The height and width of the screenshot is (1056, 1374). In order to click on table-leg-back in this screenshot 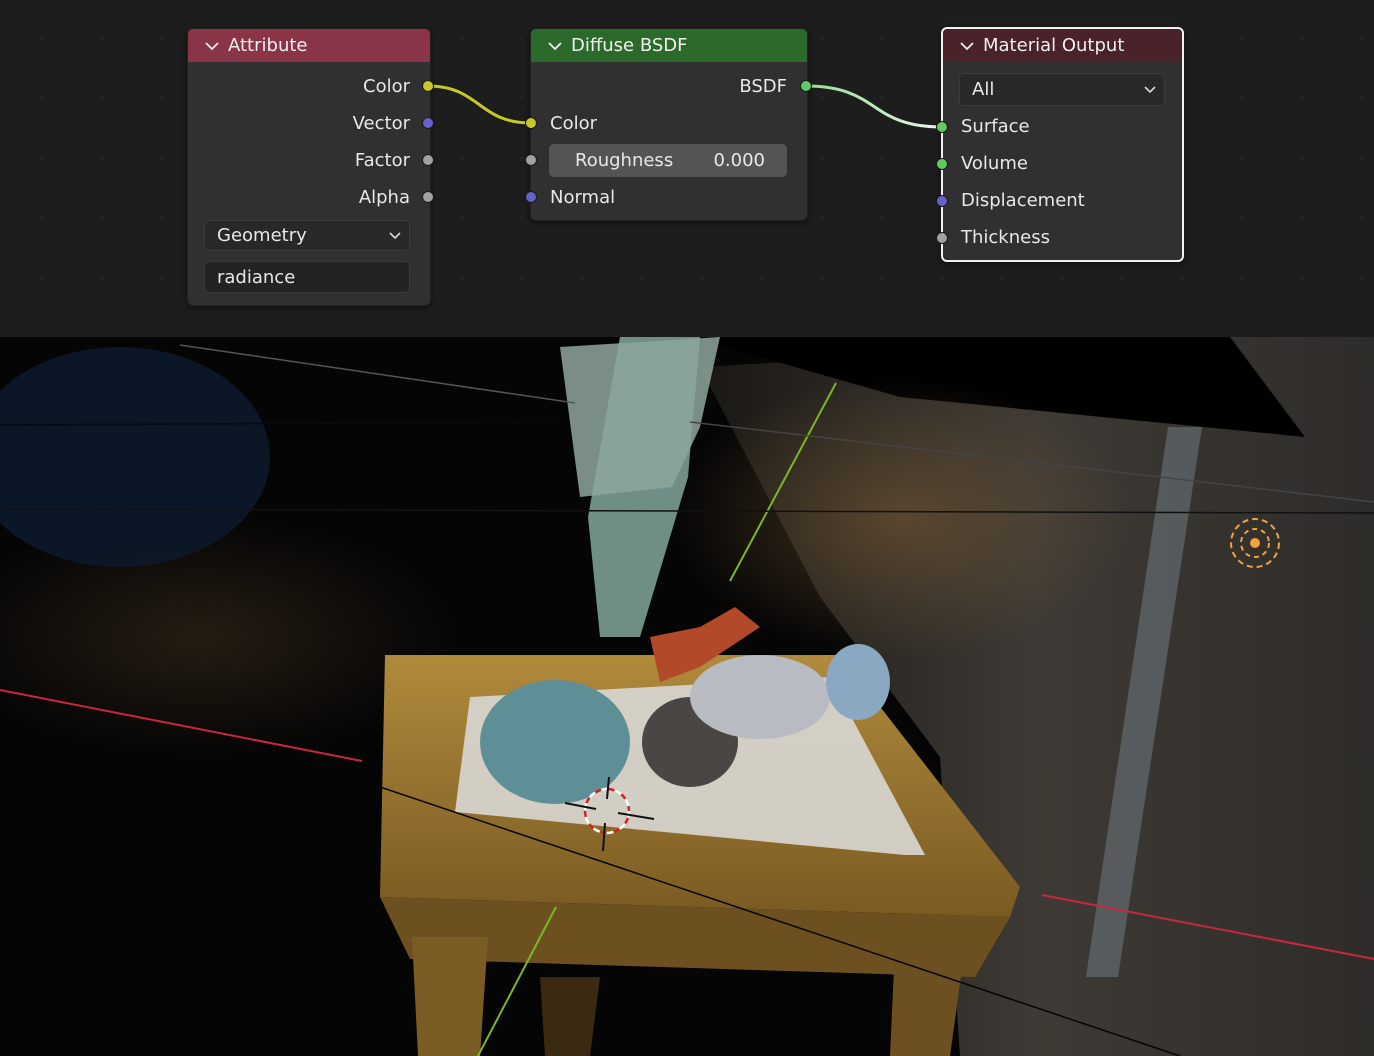, I will do `click(570, 1016)`.